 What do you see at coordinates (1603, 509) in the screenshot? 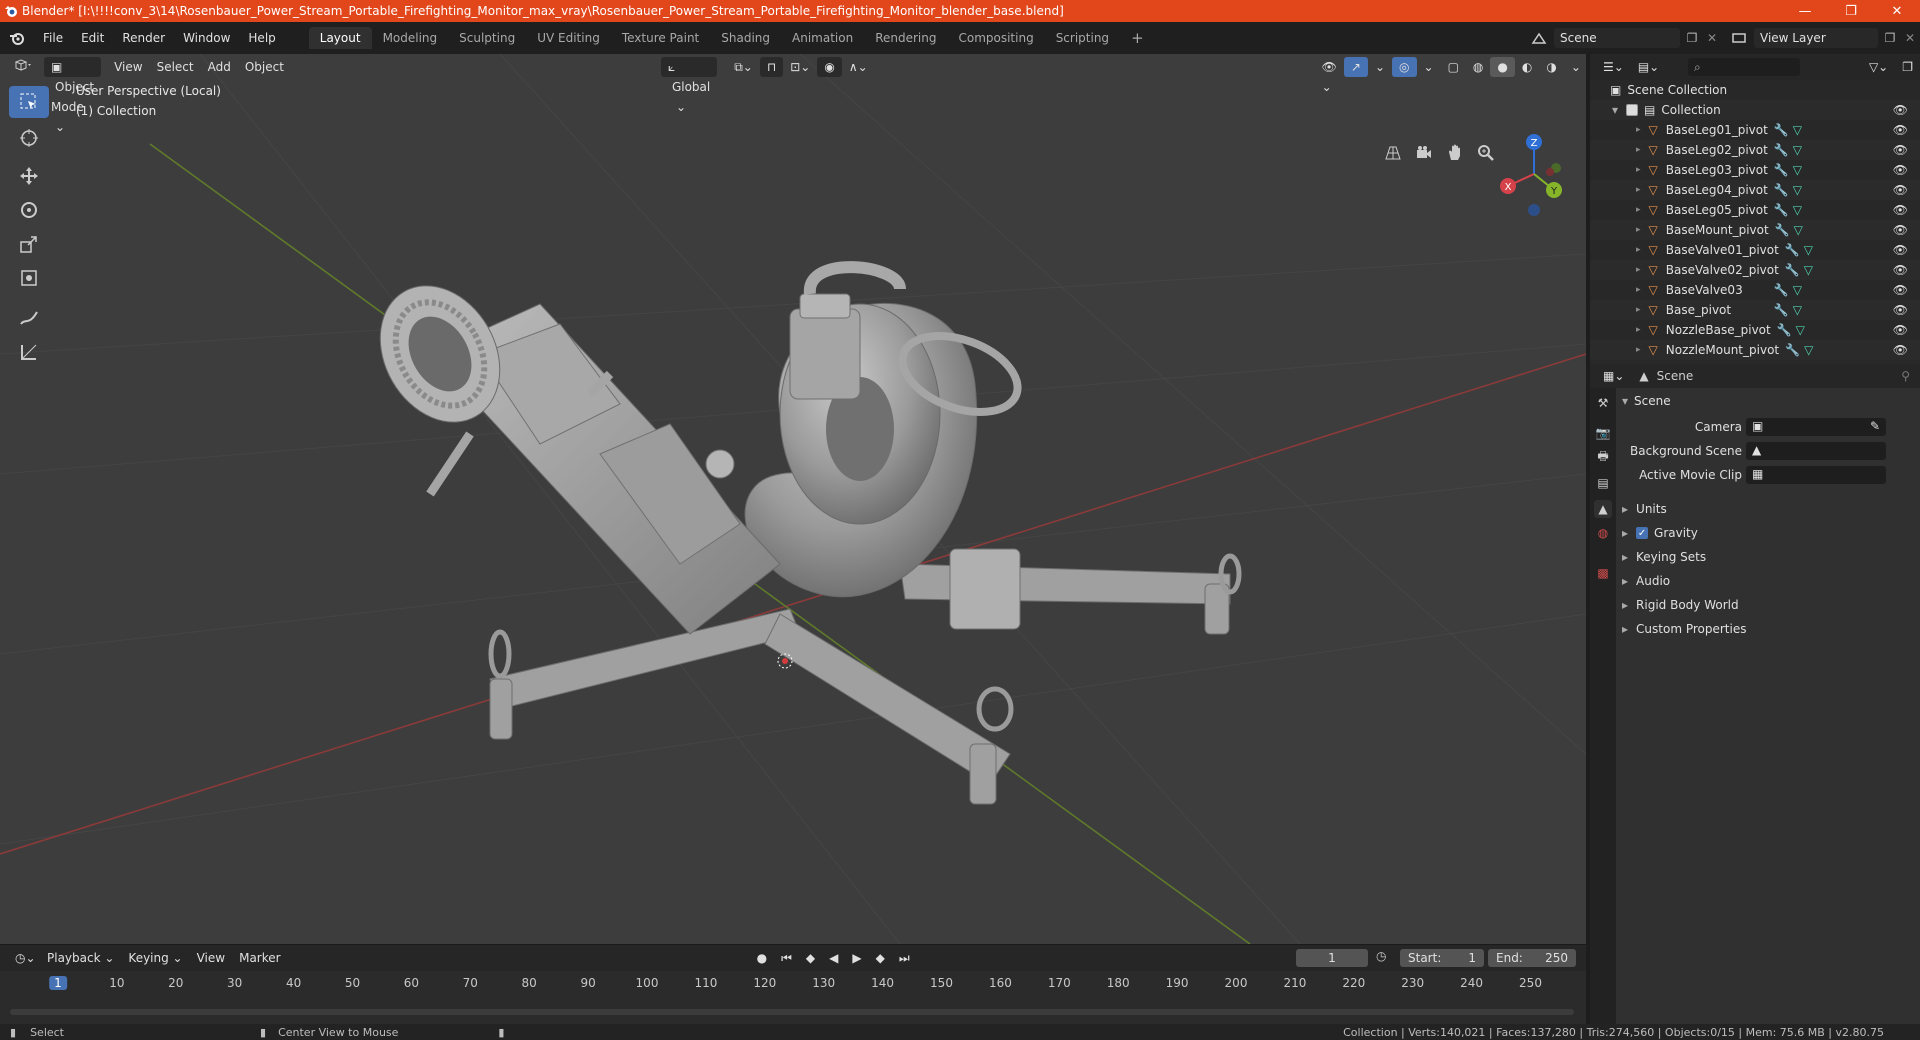
I see `scene-tab-icon: ▲` at bounding box center [1603, 509].